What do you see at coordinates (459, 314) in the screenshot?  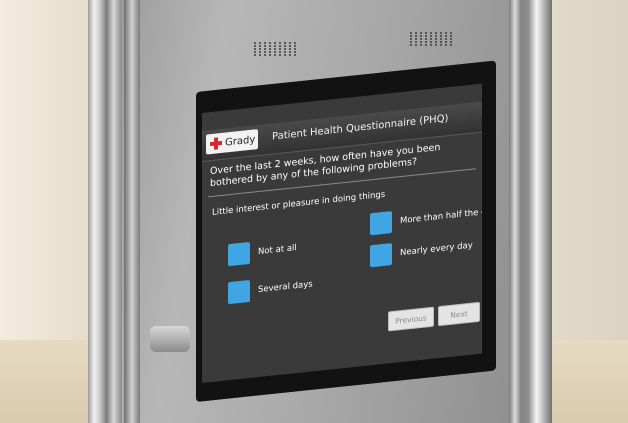 I see `next-button: Next` at bounding box center [459, 314].